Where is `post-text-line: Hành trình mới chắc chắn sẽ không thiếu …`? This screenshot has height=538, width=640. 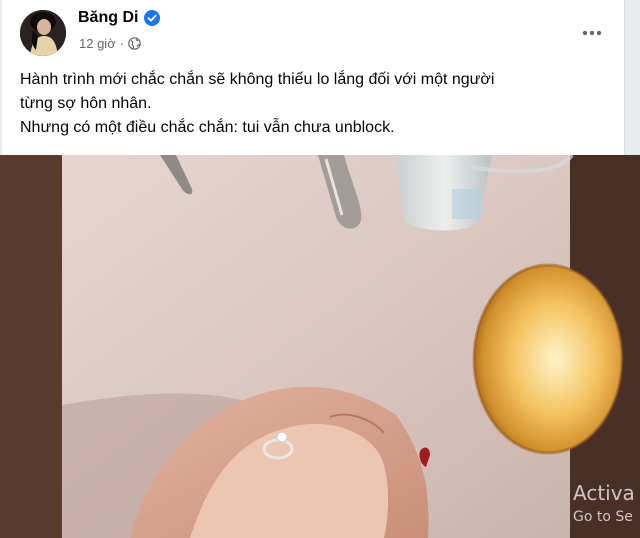
post-text-line: Hành trình mới chắc chắn sẽ không thiếu … is located at coordinates (257, 79).